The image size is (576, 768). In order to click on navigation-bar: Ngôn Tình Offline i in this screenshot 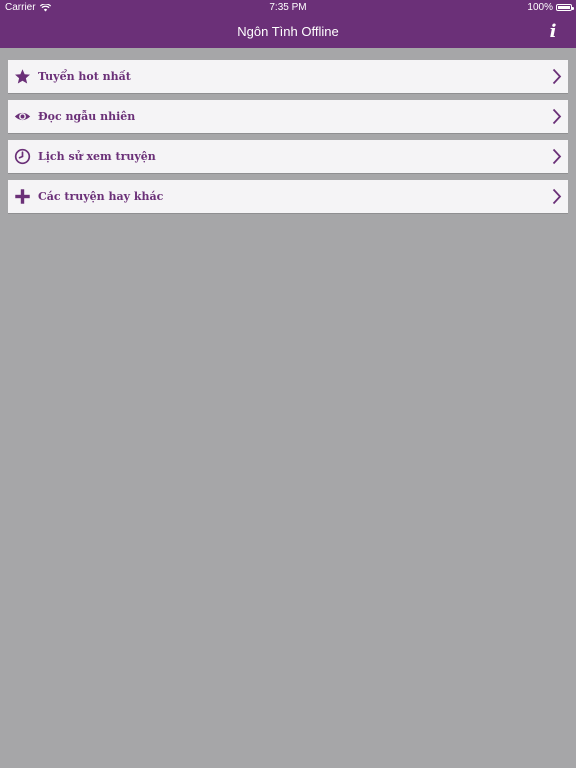, I will do `click(288, 32)`.